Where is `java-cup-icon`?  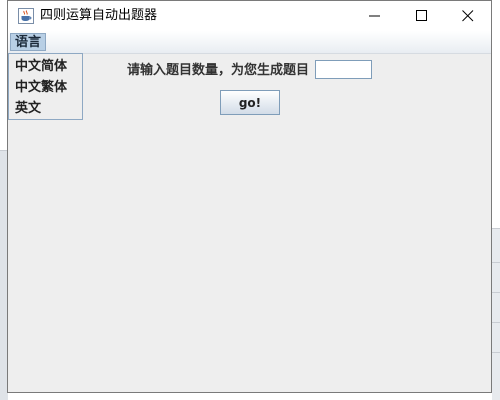 java-cup-icon is located at coordinates (26, 16).